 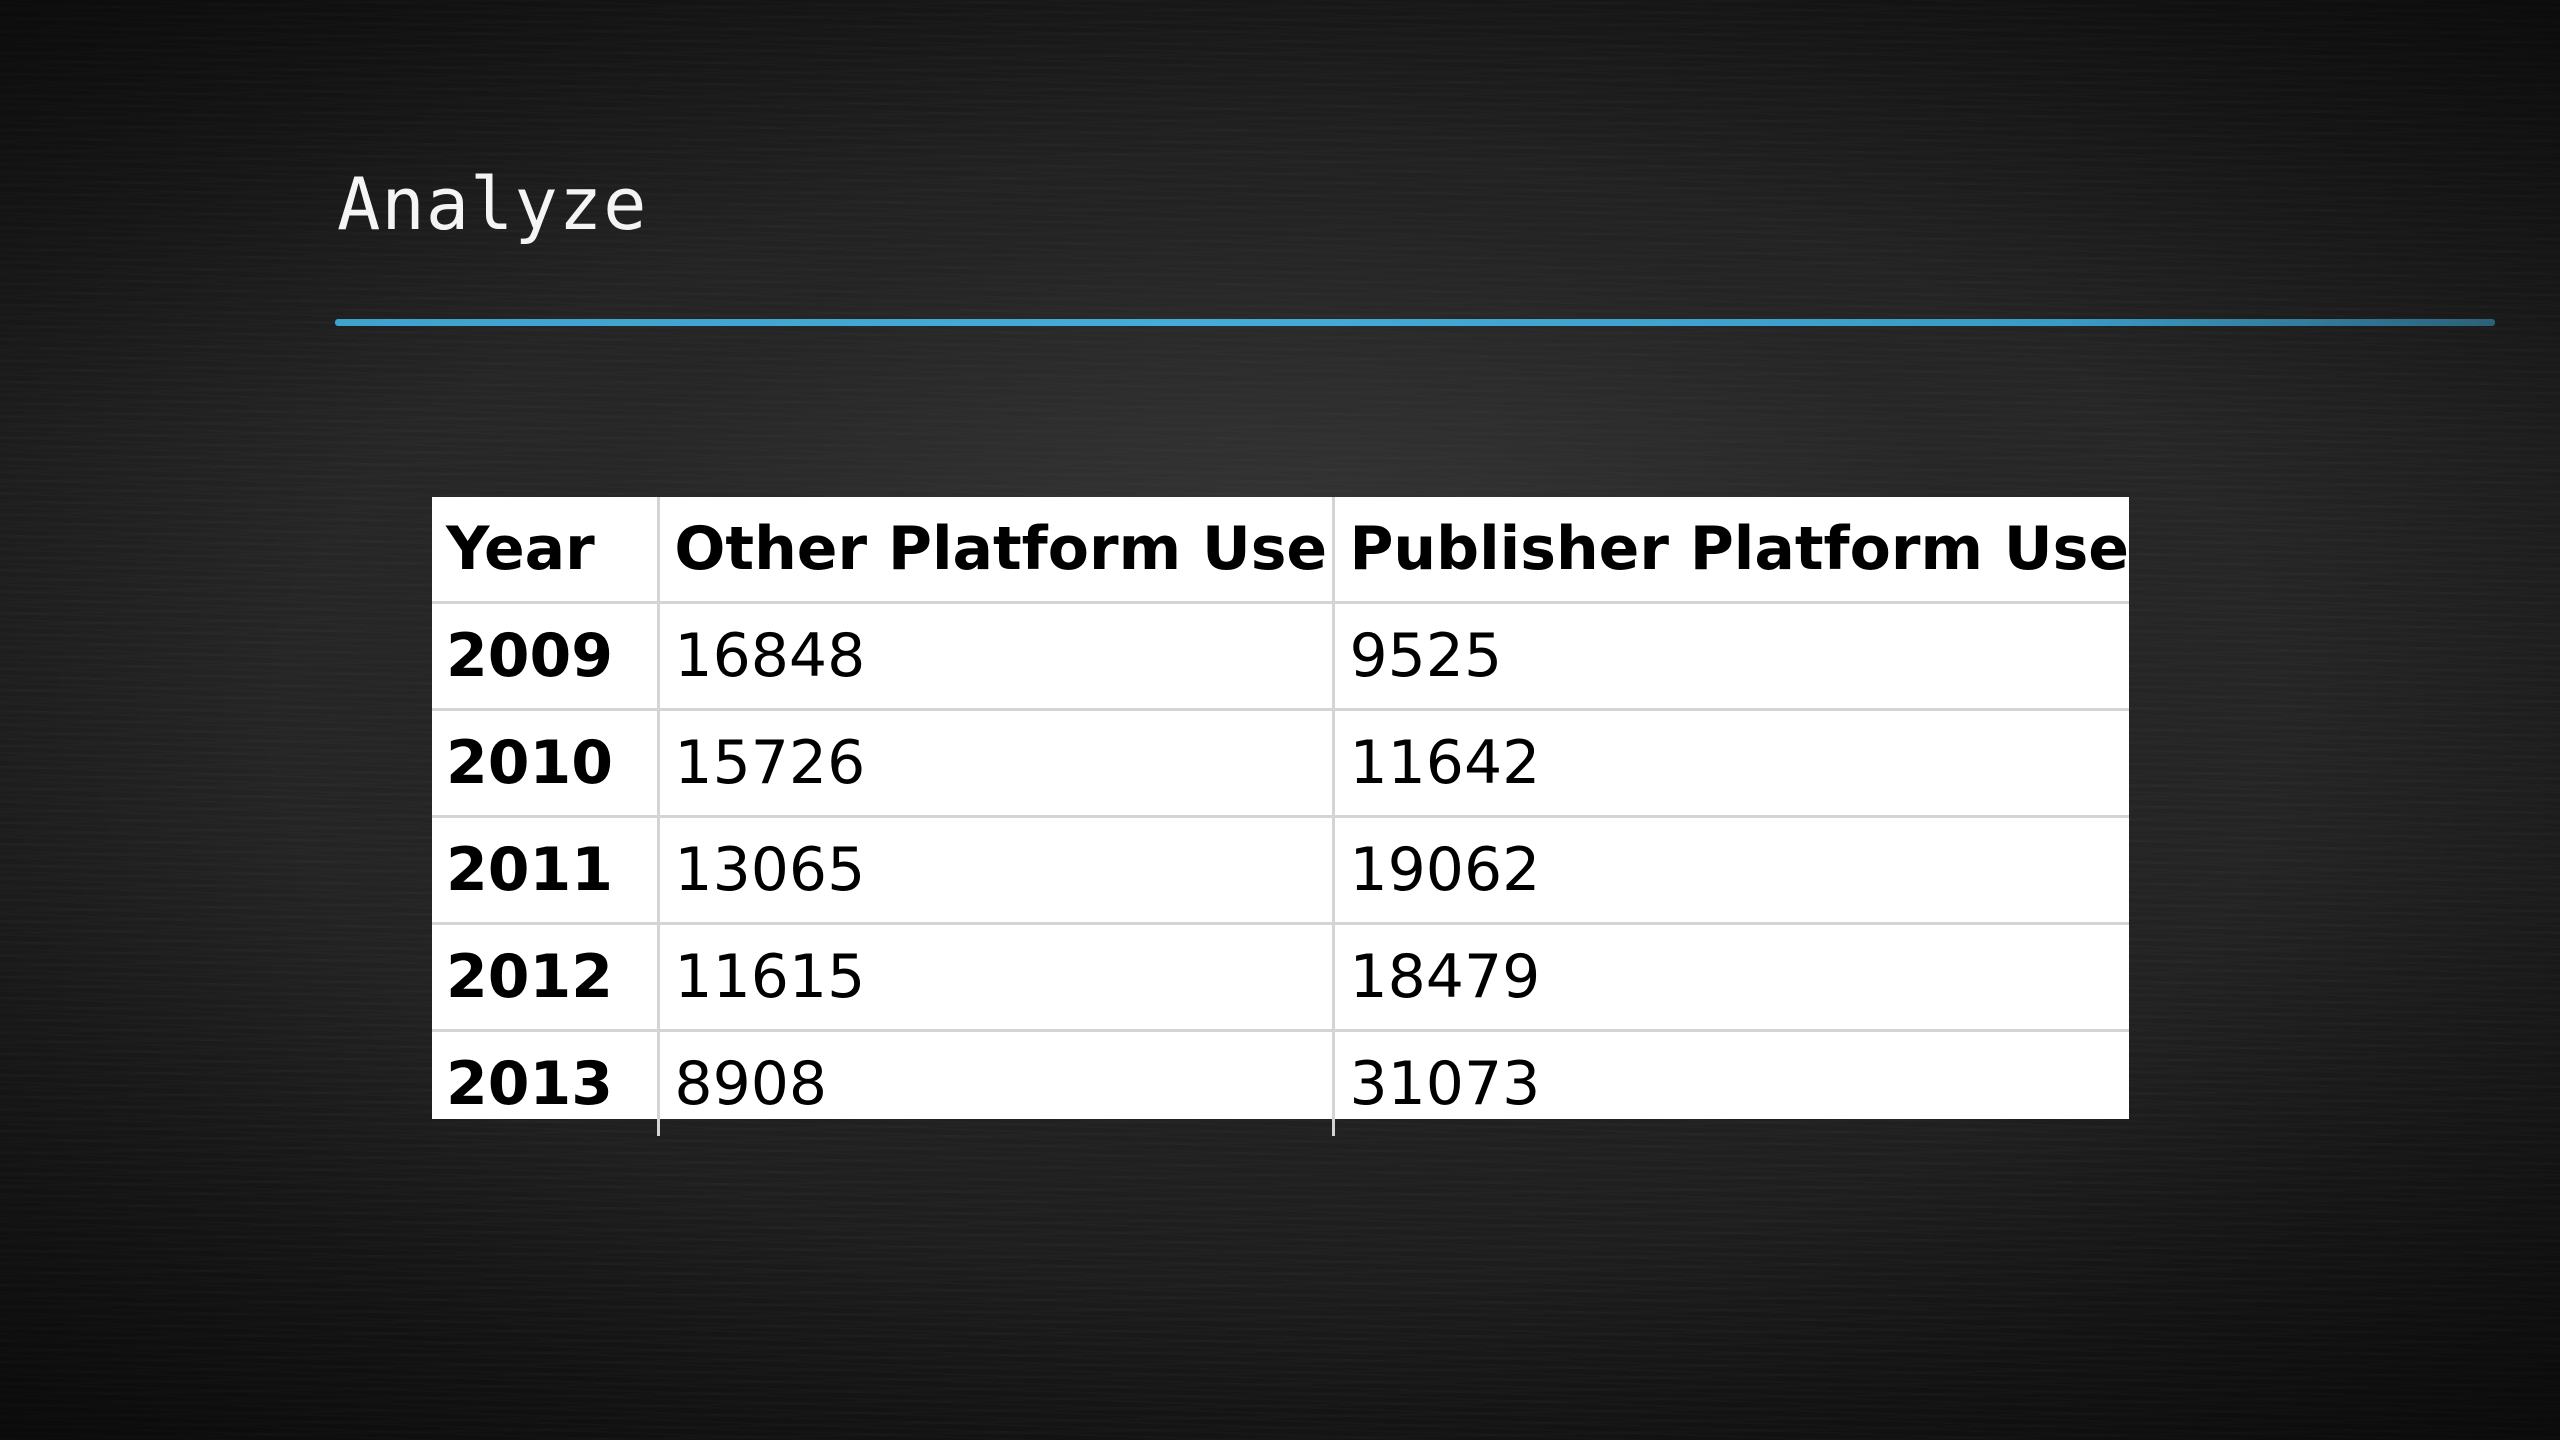 What do you see at coordinates (996, 550) in the screenshot?
I see `header-other-platform-use: Other Platform Use` at bounding box center [996, 550].